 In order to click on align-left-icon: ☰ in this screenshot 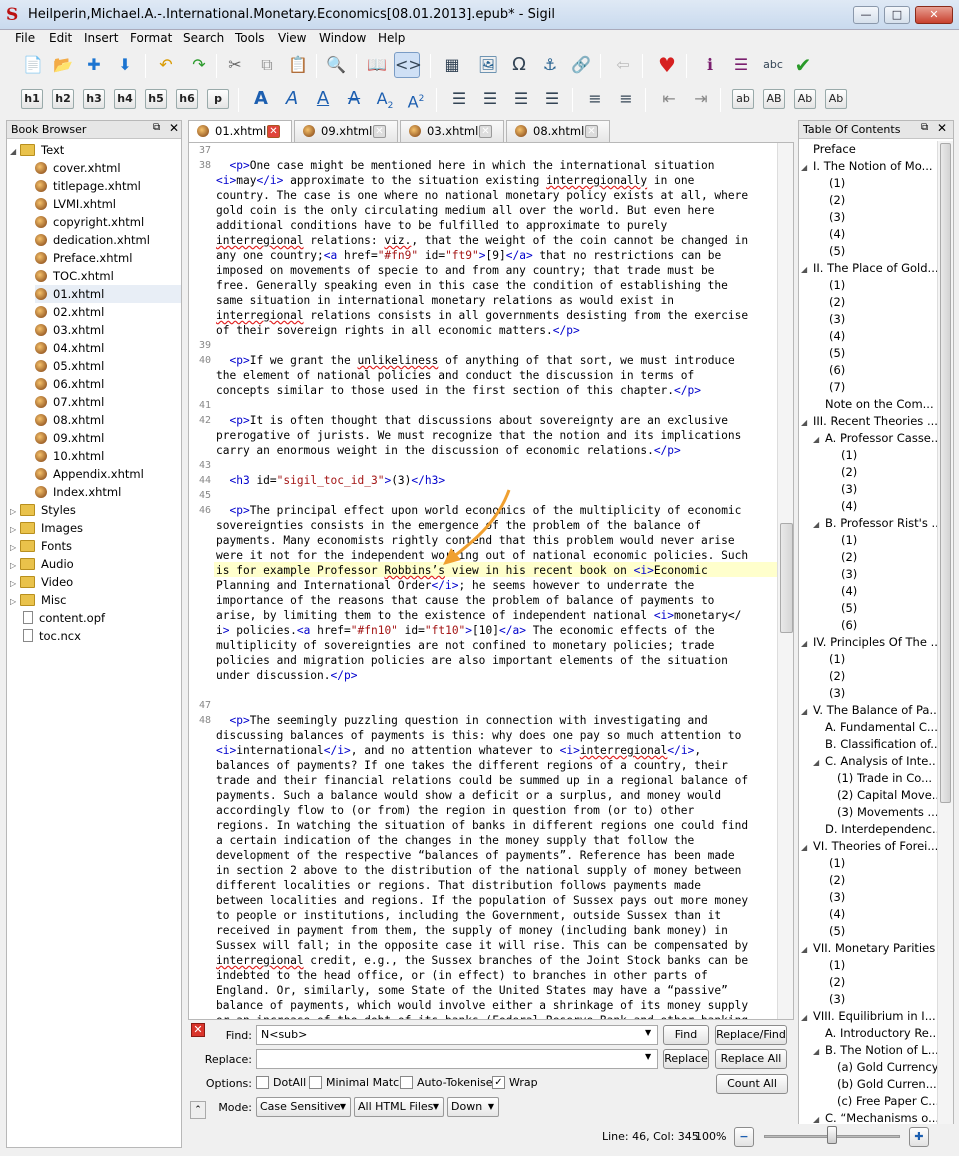, I will do `click(459, 99)`.